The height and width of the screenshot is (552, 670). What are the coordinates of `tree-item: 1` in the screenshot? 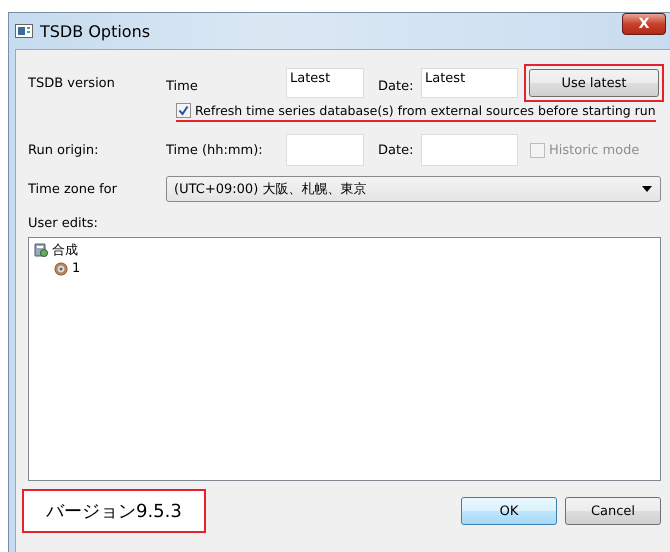 It's located at (76, 268).